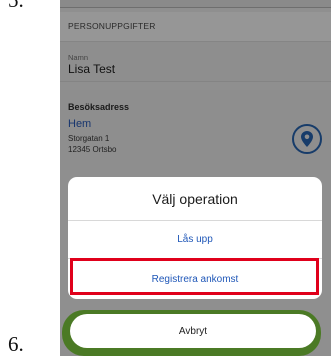 Image resolution: width=331 pixels, height=356 pixels. I want to click on name-label: Namn, so click(78, 57).